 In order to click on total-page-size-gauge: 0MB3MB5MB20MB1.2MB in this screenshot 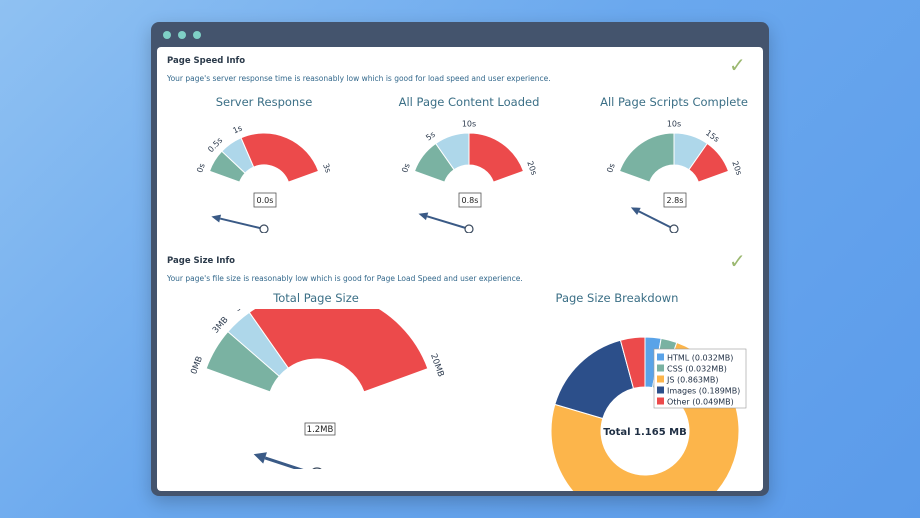, I will do `click(317, 389)`.